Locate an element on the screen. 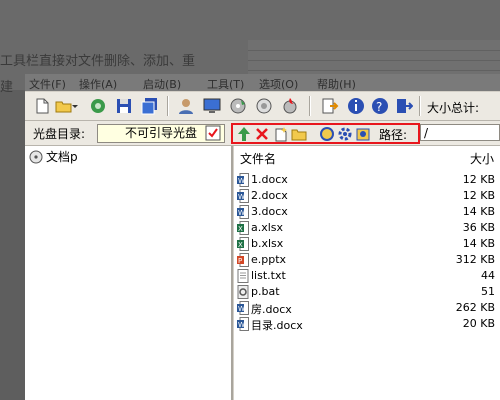 The image size is (500, 400). file-name: 1.docx is located at coordinates (269, 179).